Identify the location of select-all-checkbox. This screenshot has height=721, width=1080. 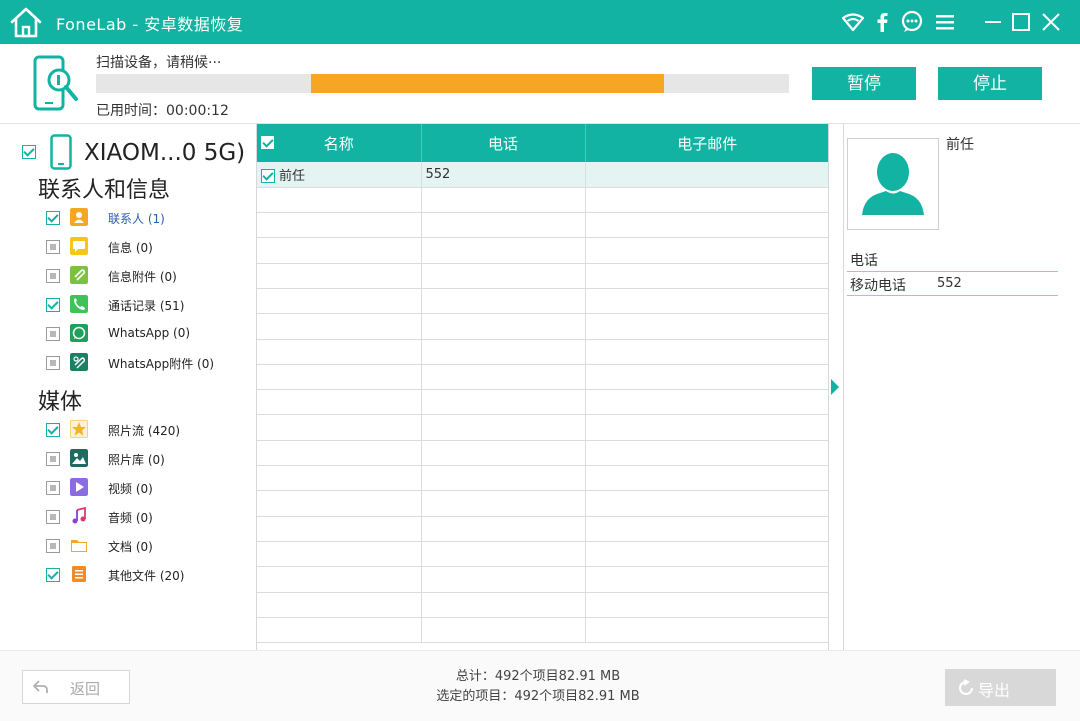
(267, 142).